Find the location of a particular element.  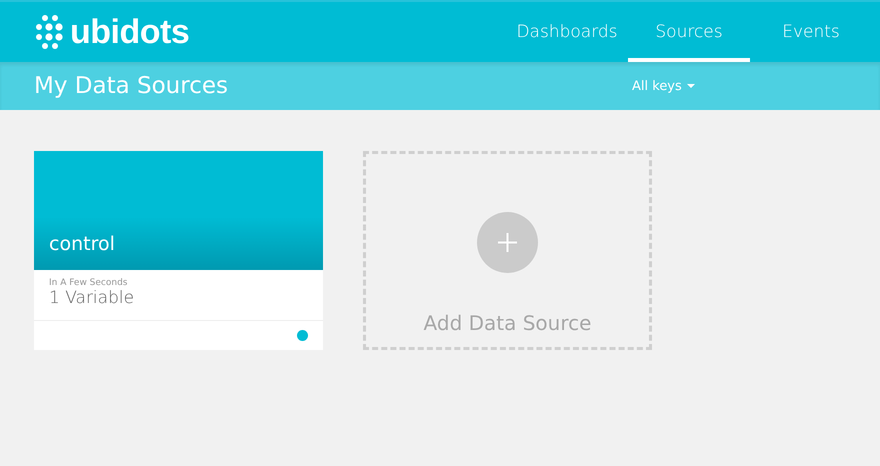

add-source-card: Add Data Source is located at coordinates (507, 250).